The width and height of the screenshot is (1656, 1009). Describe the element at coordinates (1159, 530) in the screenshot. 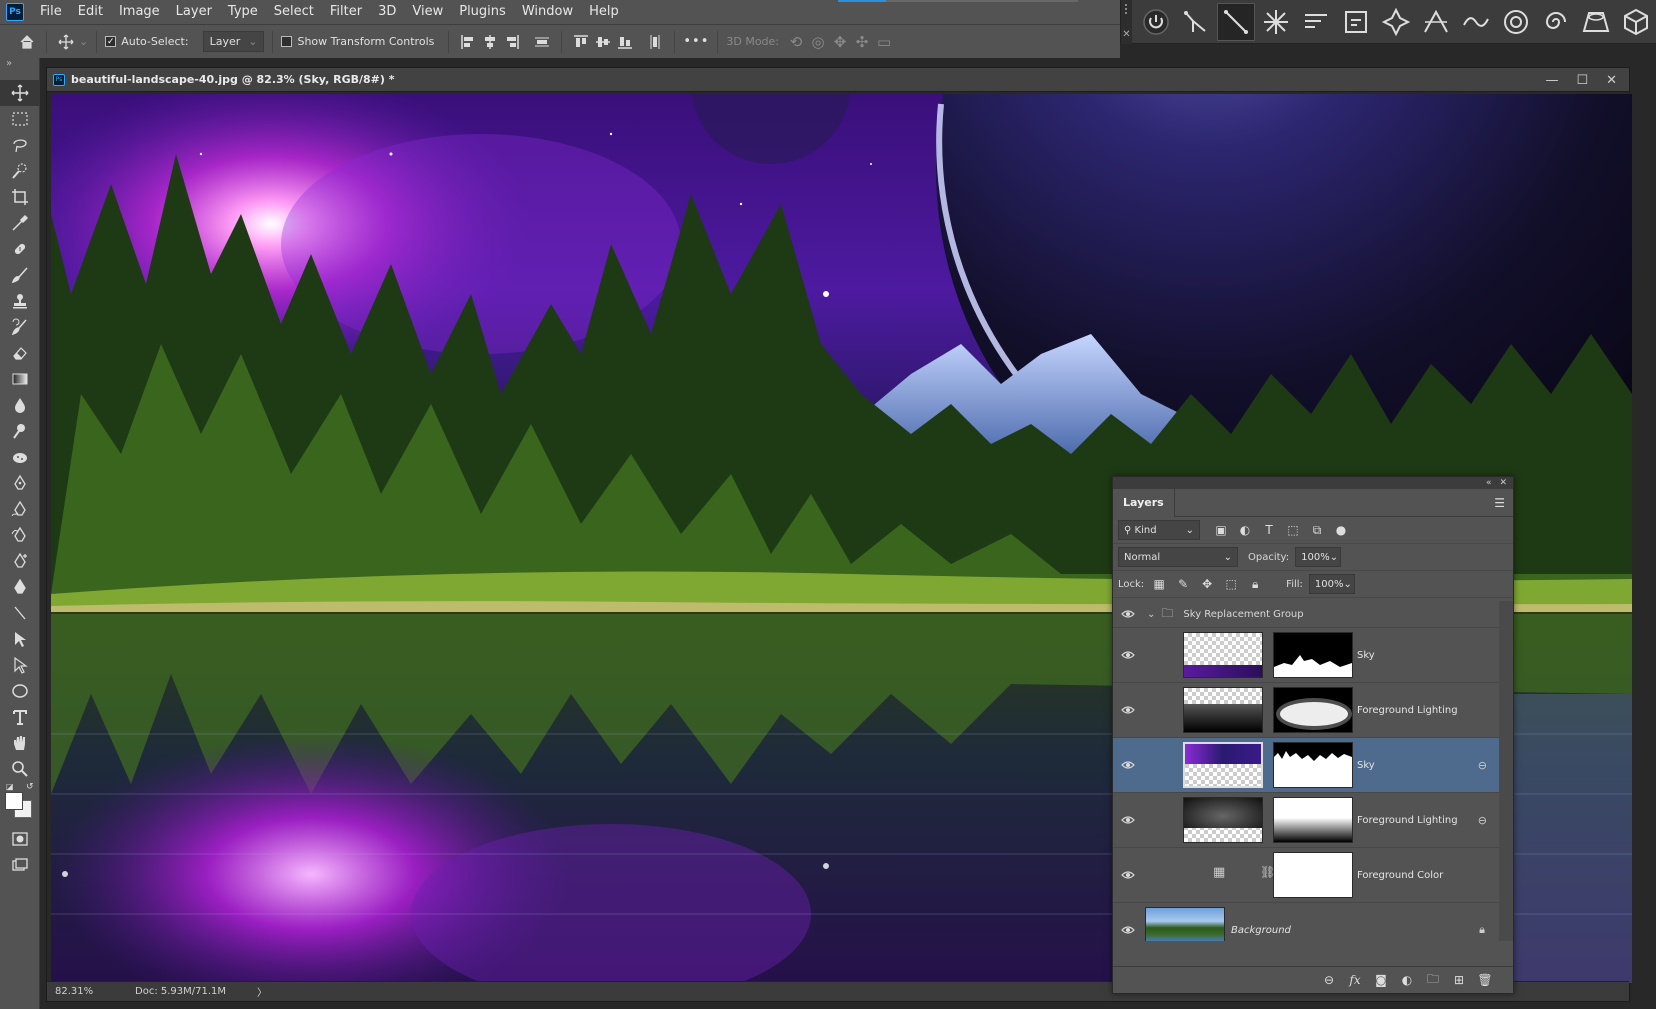

I see `filter-kind-dropdown: ⚲ Kind ⌄` at that location.